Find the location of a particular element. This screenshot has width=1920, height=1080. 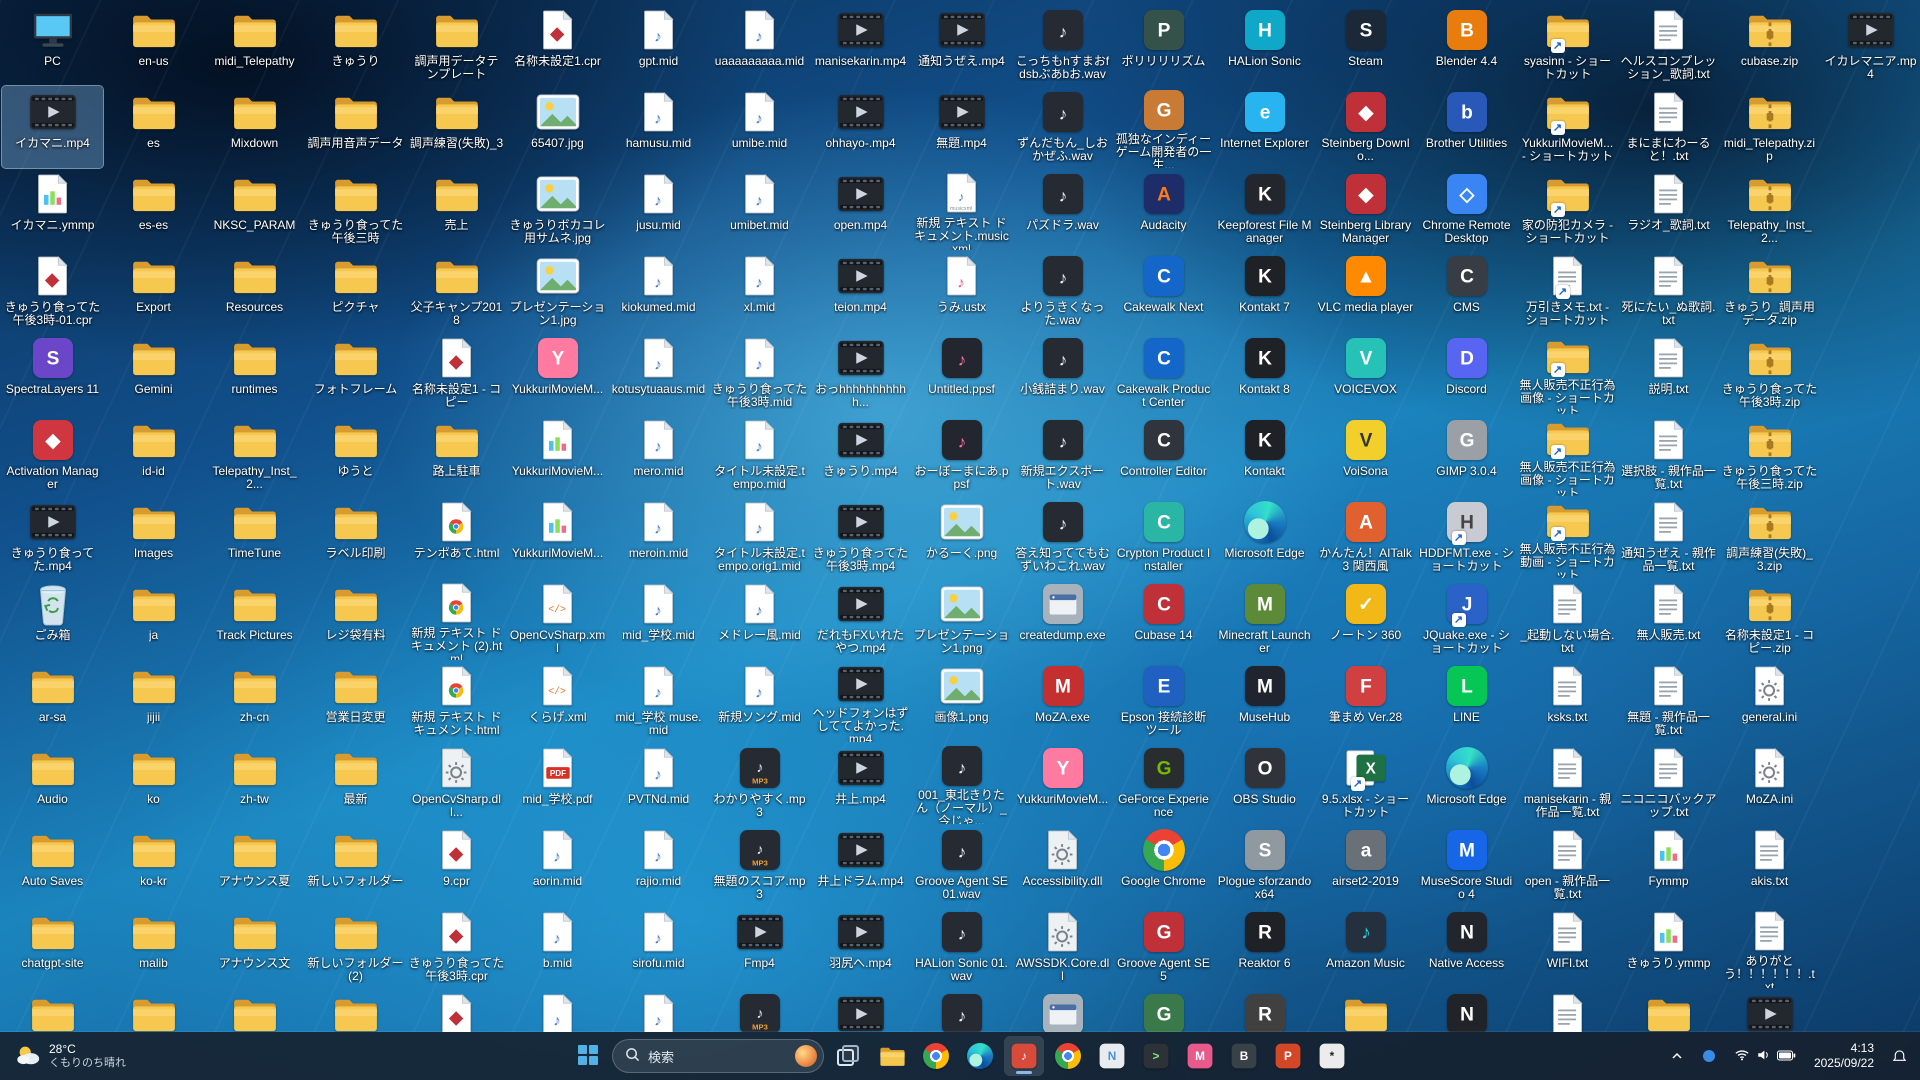

desktop-icon: B Blender 4.4 is located at coordinates (1466, 45).